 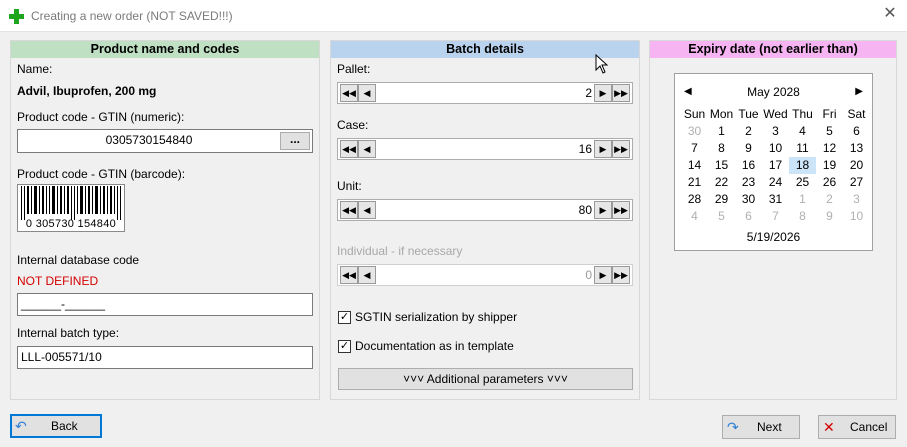 I want to click on weekday-header: Thu, so click(x=802, y=114).